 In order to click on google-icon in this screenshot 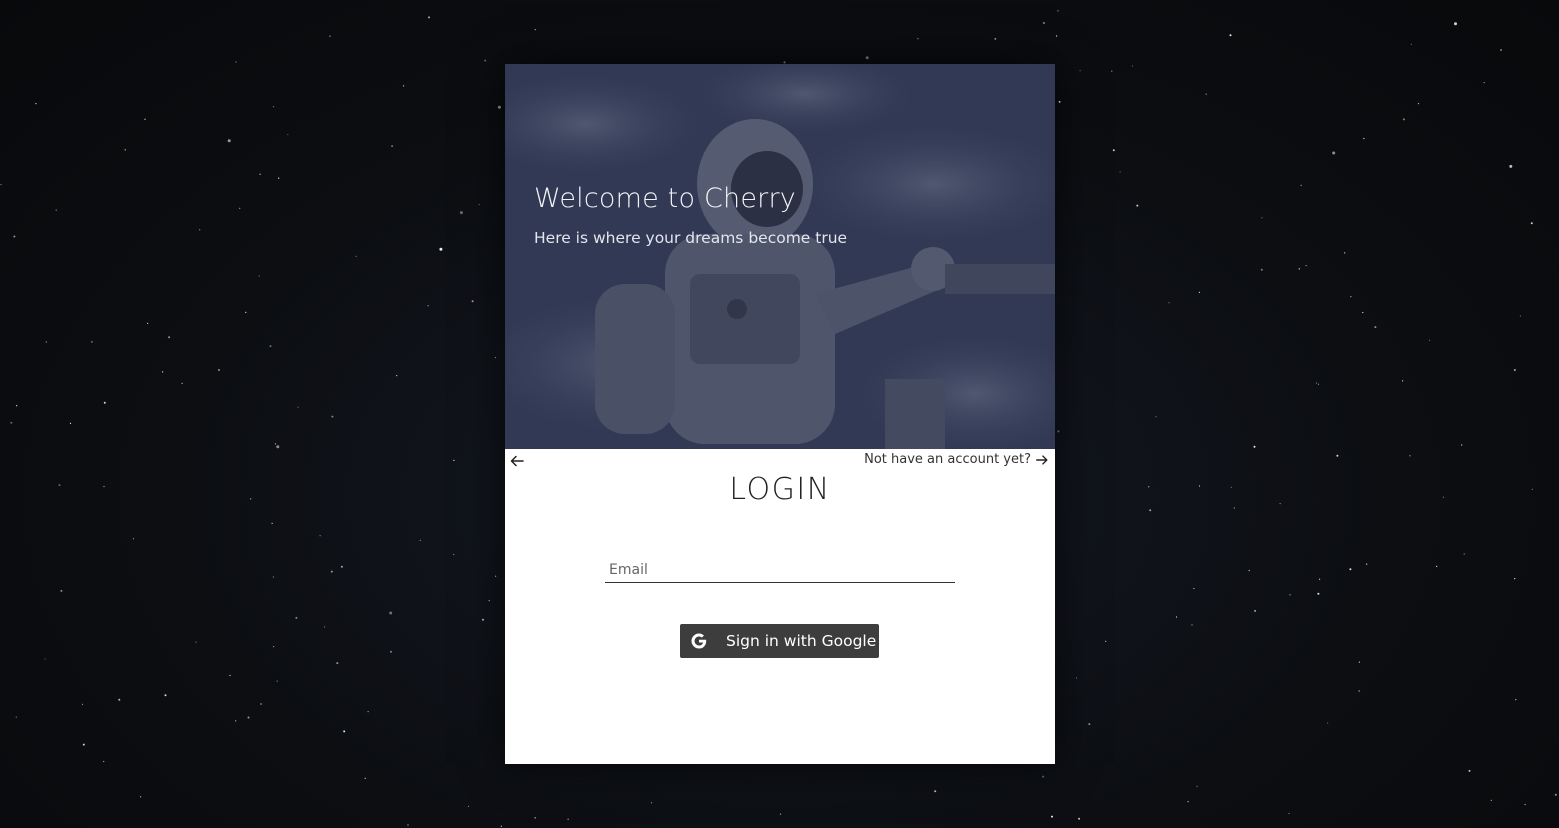, I will do `click(699, 641)`.